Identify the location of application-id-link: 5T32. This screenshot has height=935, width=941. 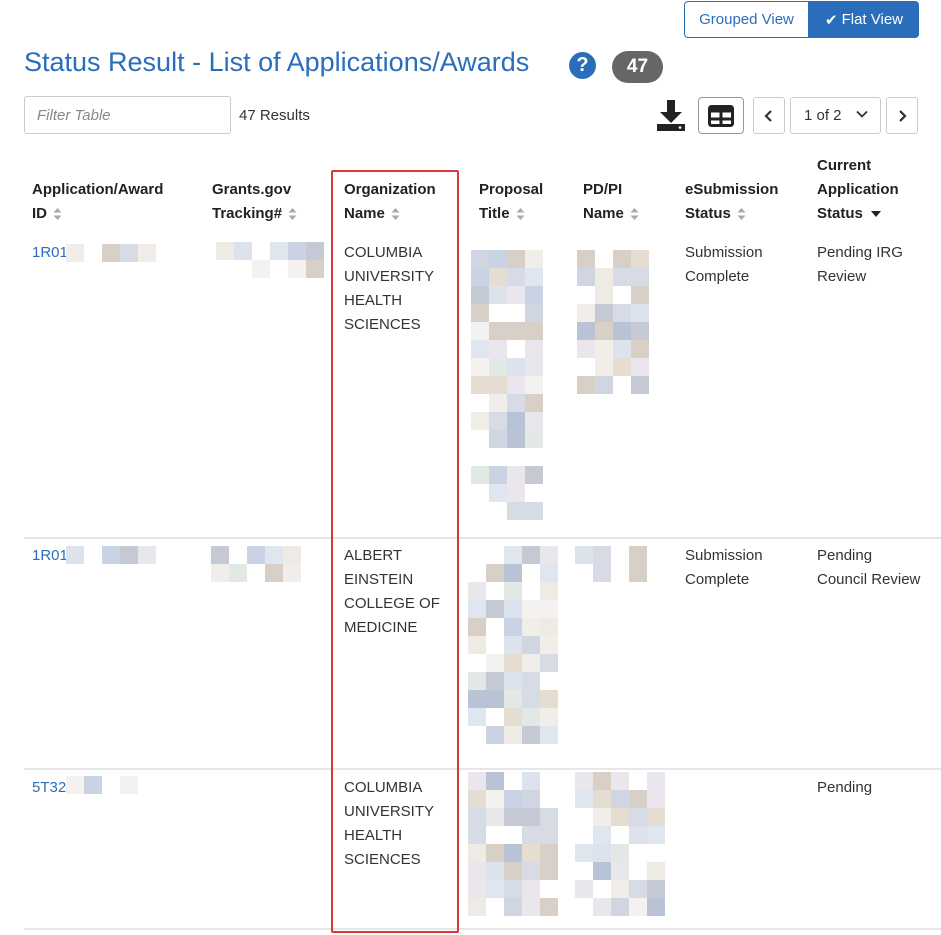
(49, 788).